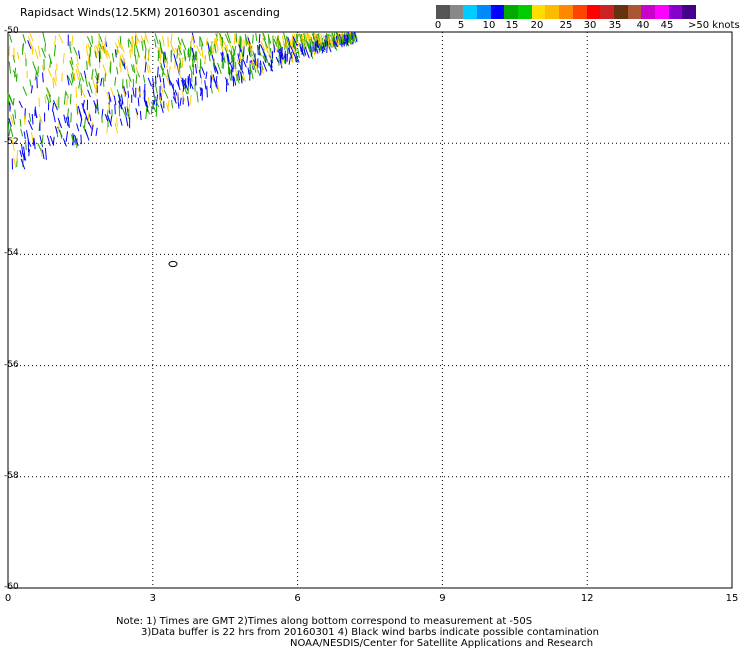 The height and width of the screenshot is (650, 740). What do you see at coordinates (173, 264) in the screenshot?
I see `contour-marker` at bounding box center [173, 264].